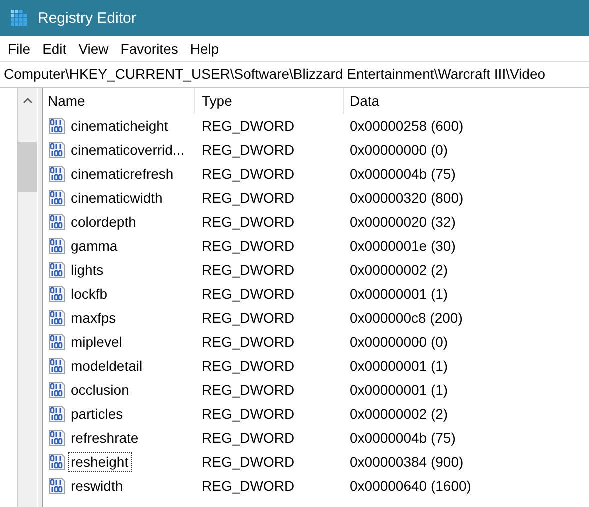 The width and height of the screenshot is (589, 507). Describe the element at coordinates (120, 126) in the screenshot. I see `value-name: cinematicheight` at that location.